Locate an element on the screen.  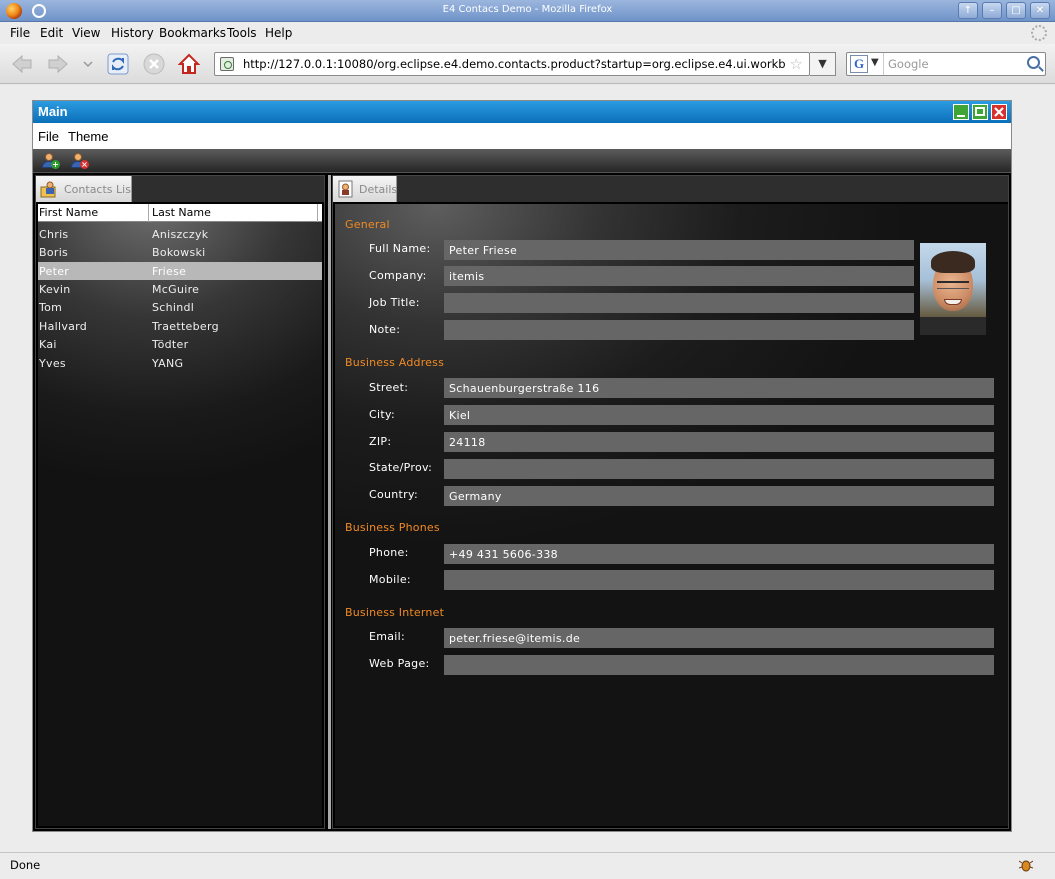
zip-field: 24118 is located at coordinates (719, 442).